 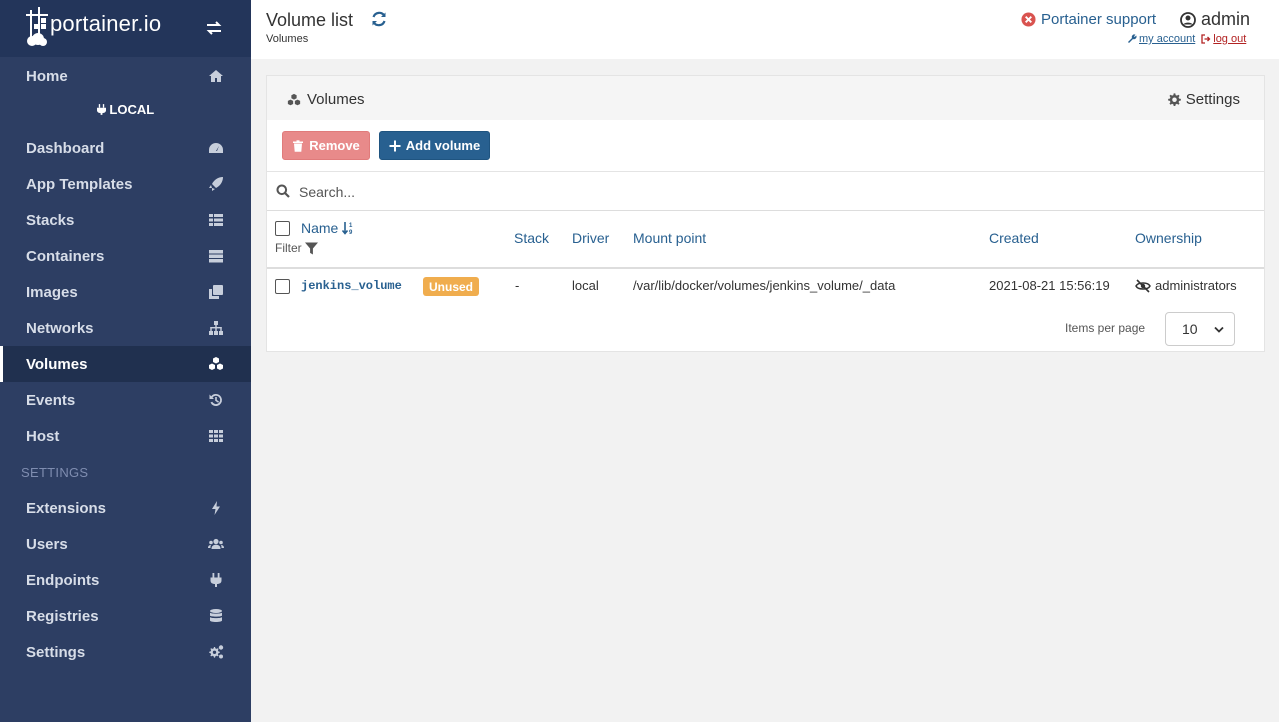 I want to click on user-circle-icon, so click(x=1188, y=19).